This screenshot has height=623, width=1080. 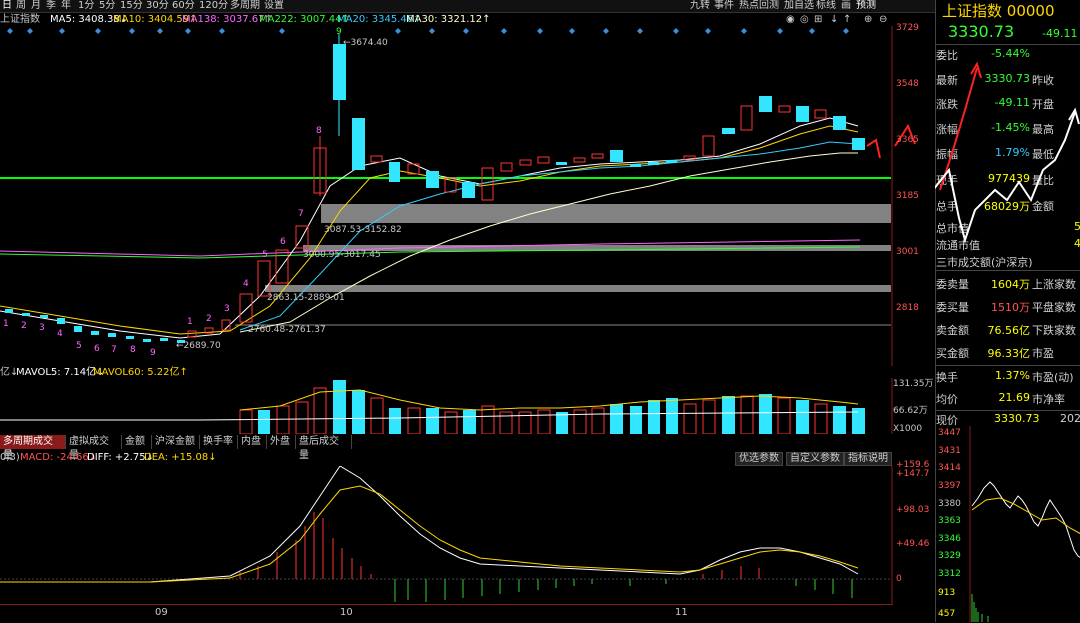 I want to click on period-tab-60min: 60分, so click(x=183, y=6).